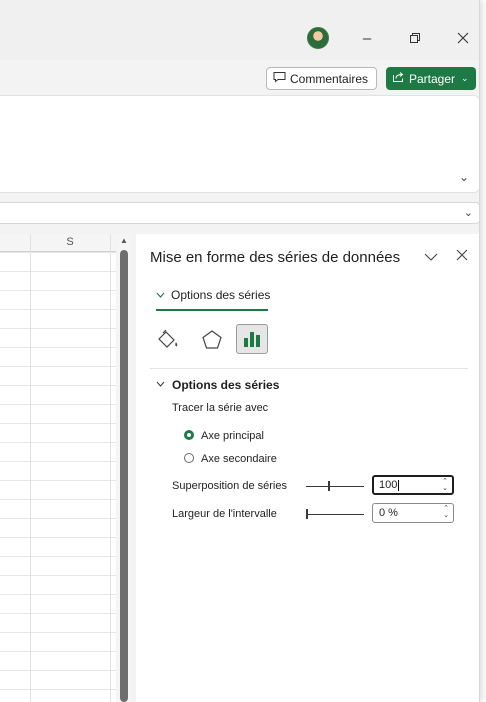 The width and height of the screenshot is (486, 702). I want to click on series-overlap-slider, so click(335, 486).